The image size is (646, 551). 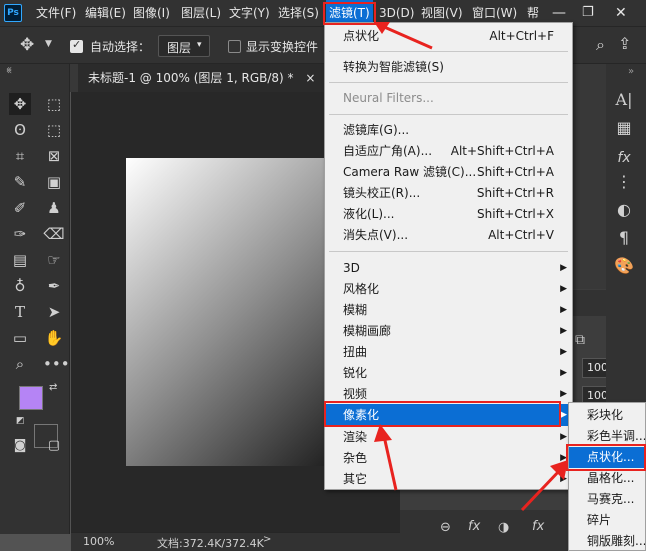 I want to click on menu-item-3d: 3D ▶, so click(x=448, y=268).